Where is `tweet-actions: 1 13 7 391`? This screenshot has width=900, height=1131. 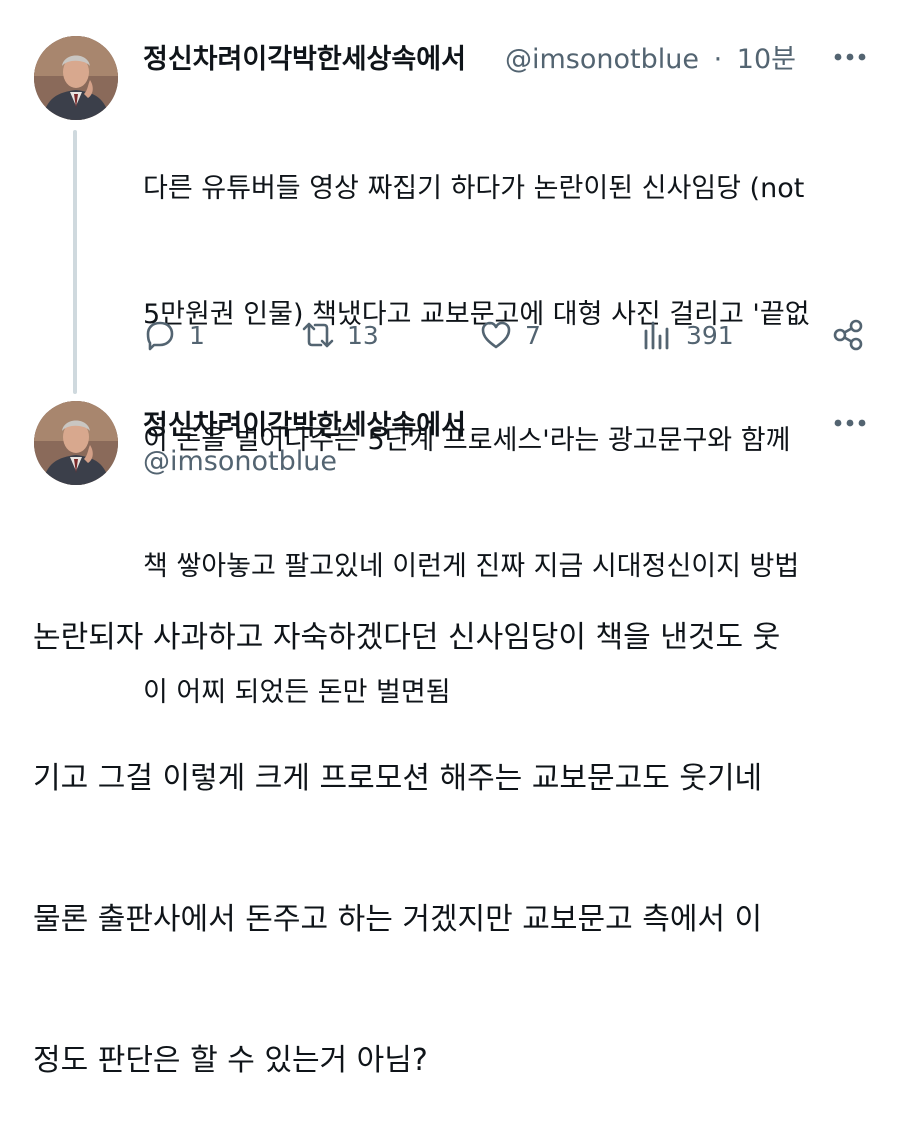 tweet-actions: 1 13 7 391 is located at coordinates (508, 335).